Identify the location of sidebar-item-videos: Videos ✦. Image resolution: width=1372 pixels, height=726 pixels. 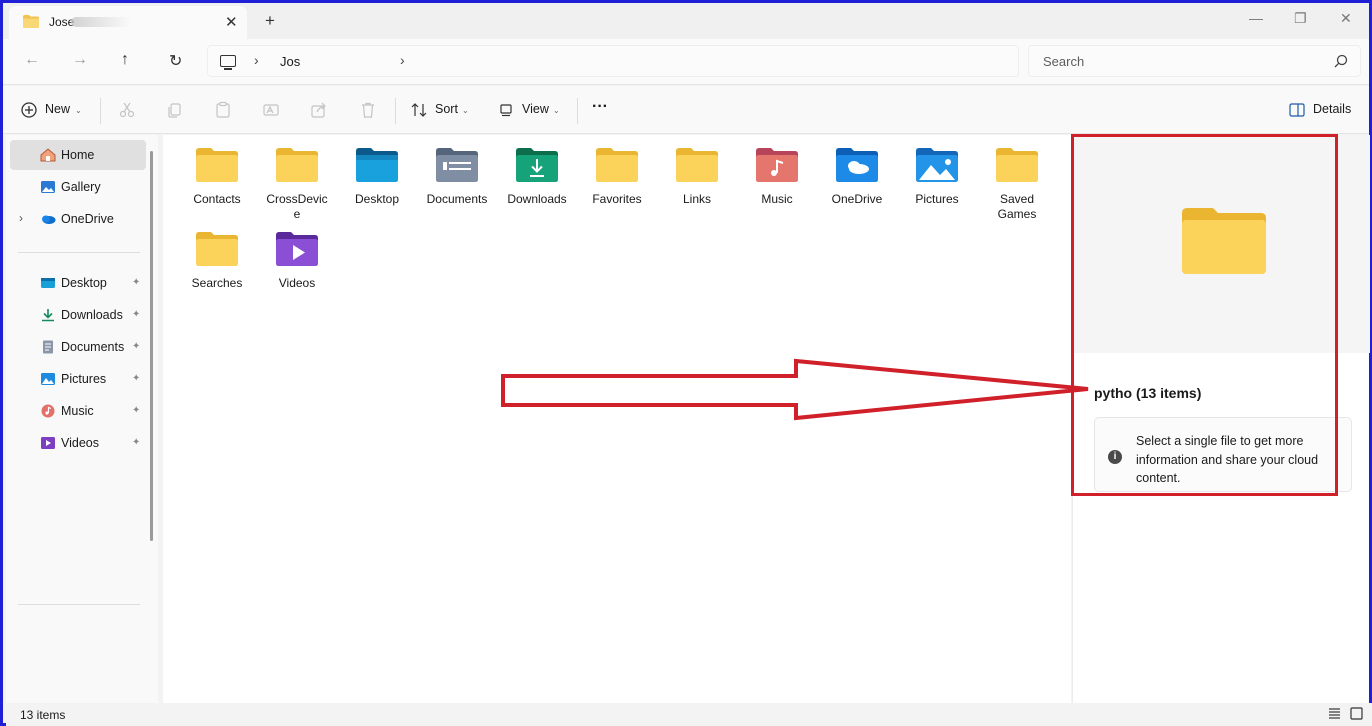
(78, 443).